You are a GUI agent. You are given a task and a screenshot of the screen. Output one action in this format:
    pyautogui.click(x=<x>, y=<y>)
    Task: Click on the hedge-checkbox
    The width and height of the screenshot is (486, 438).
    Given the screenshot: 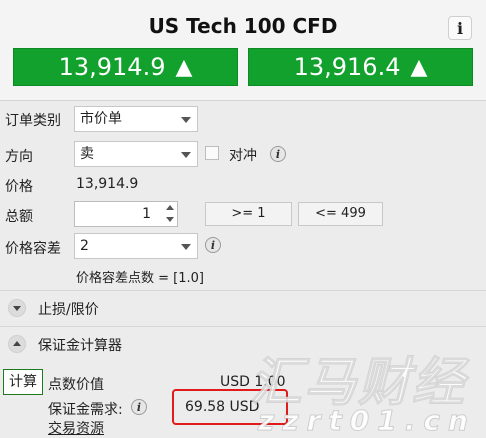 What is the action you would take?
    pyautogui.click(x=212, y=153)
    